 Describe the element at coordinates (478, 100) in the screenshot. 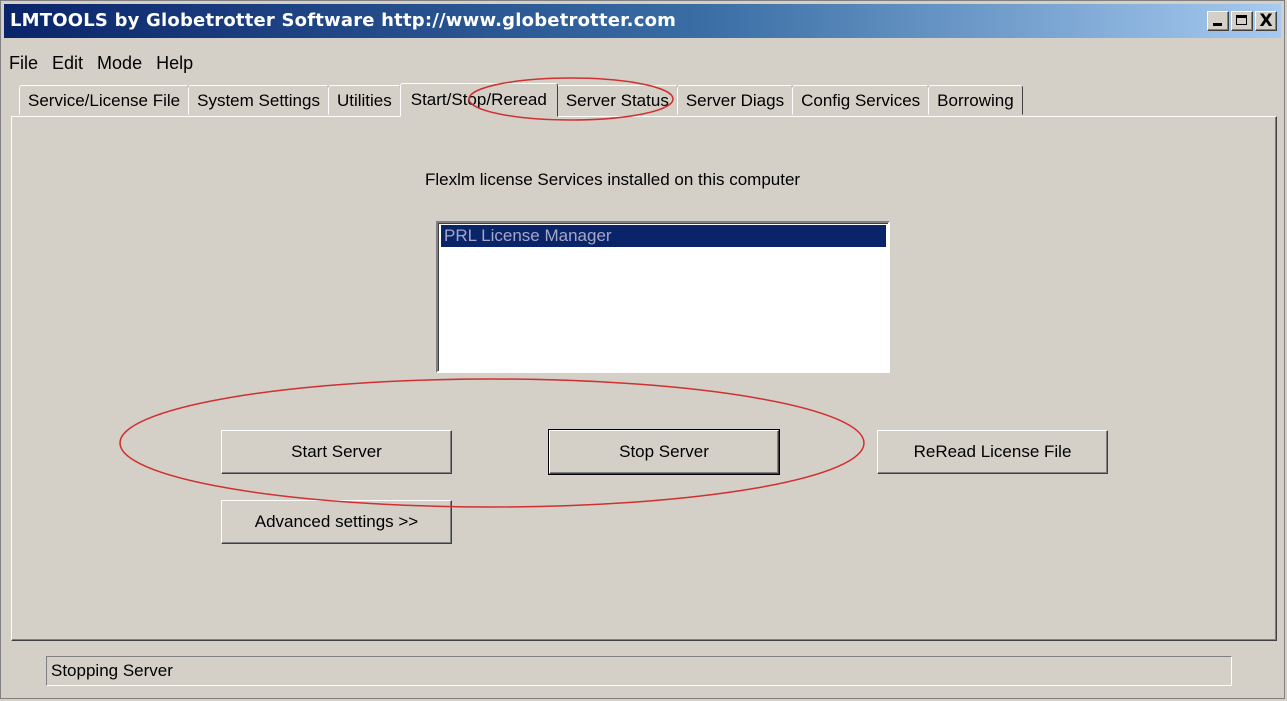

I see `tab-start-stop-reread: Start/Stop/Reread` at that location.